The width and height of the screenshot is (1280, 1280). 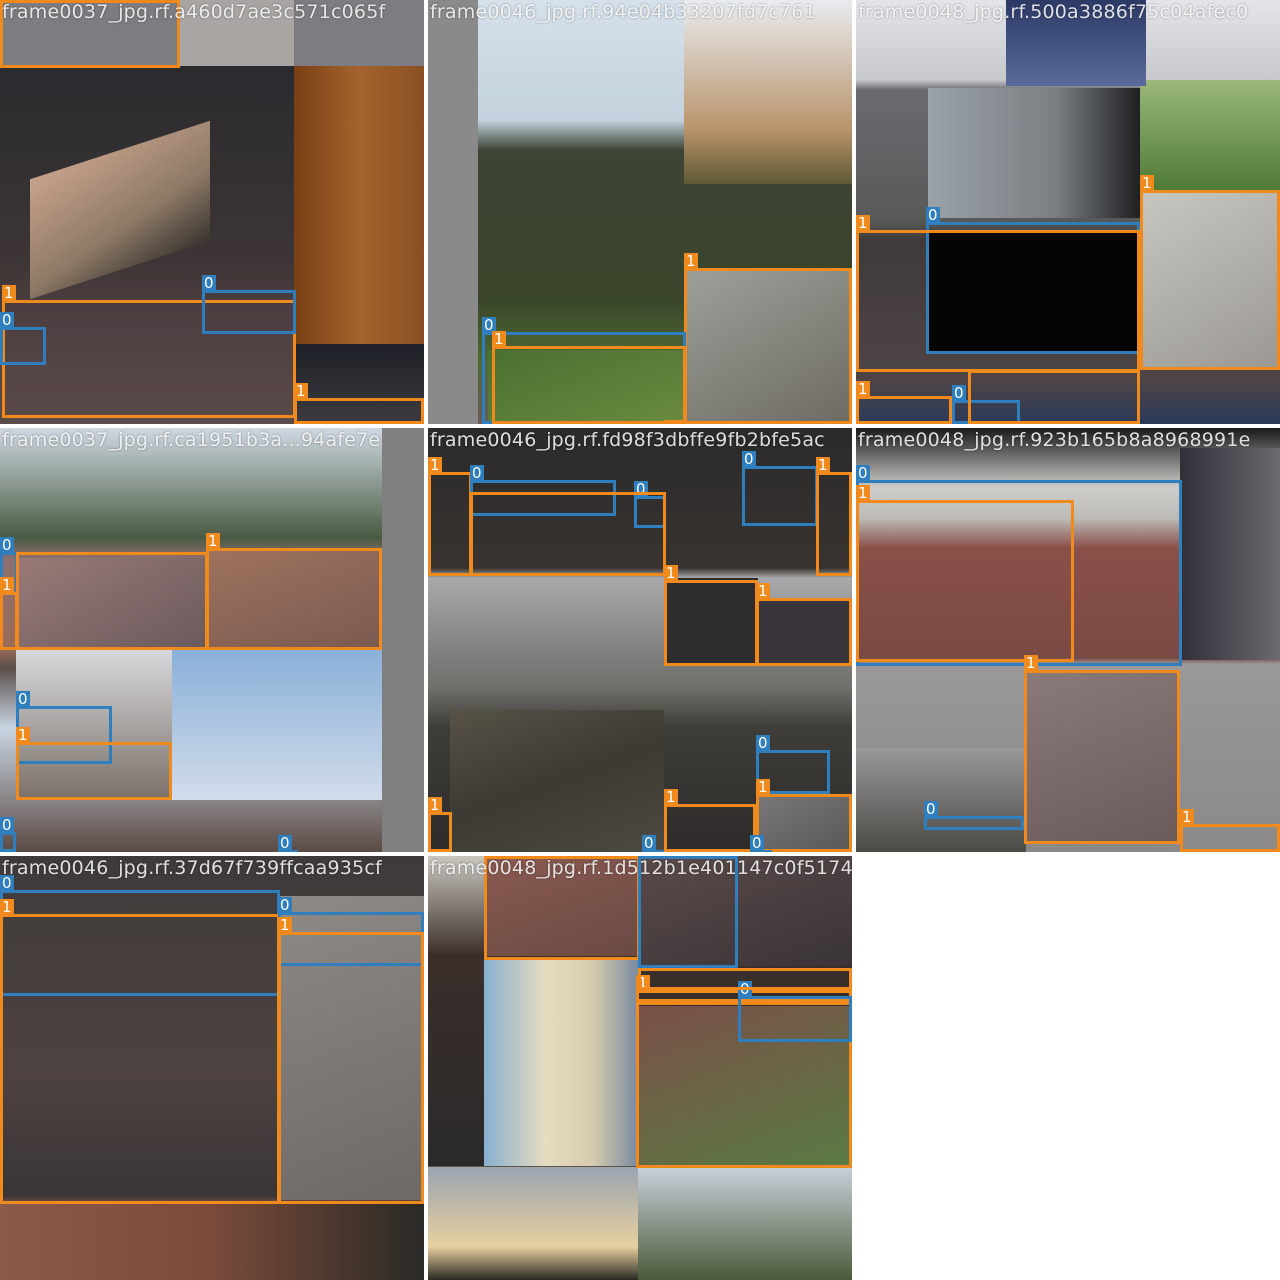 What do you see at coordinates (192, 868) in the screenshot?
I see `tile-filename: frame0046_jpg.rf.37d67f739ffcaa935cf` at bounding box center [192, 868].